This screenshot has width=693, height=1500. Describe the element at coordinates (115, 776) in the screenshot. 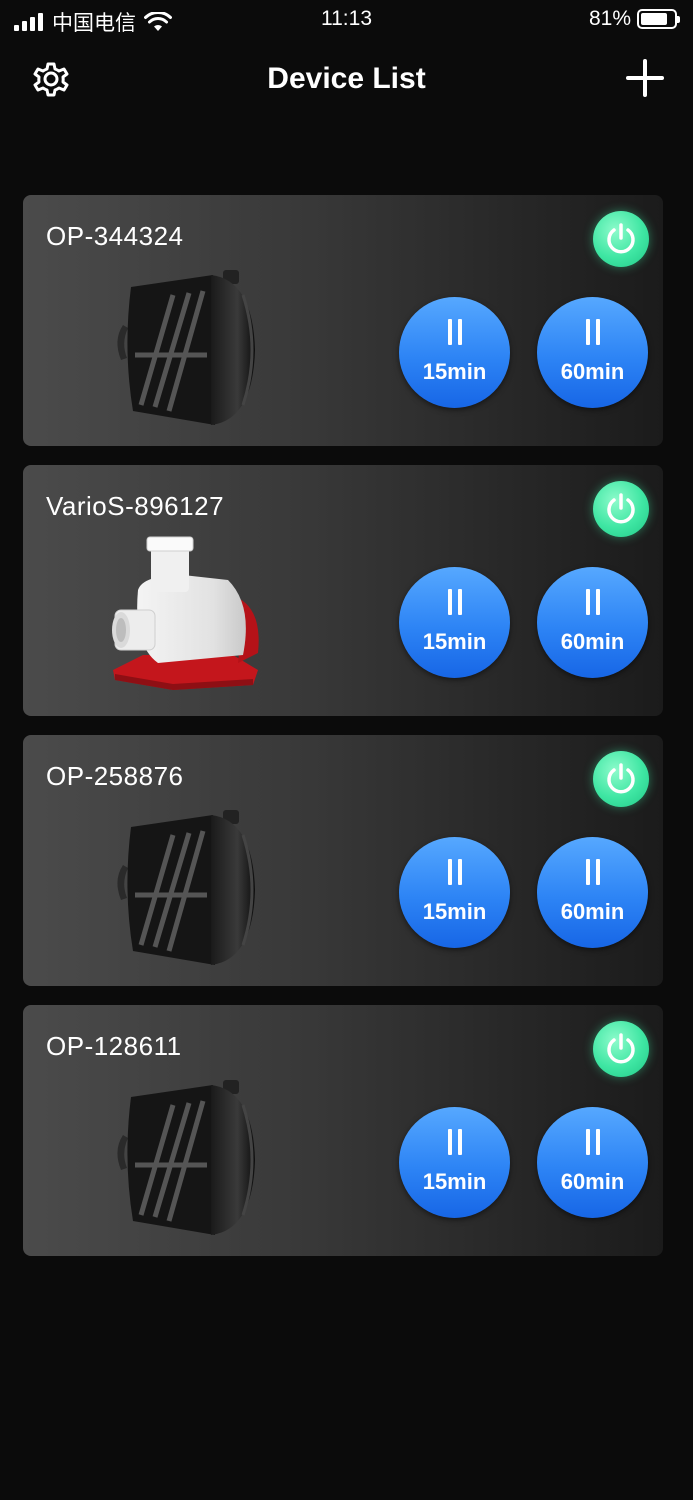

I see `device-name: OP-258876` at that location.